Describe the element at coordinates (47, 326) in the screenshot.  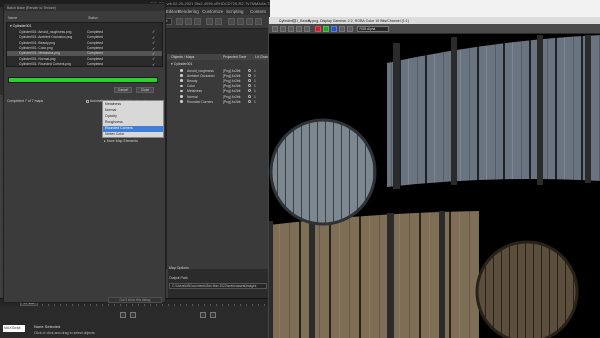
I see `status-selection-text: None Selected` at that location.